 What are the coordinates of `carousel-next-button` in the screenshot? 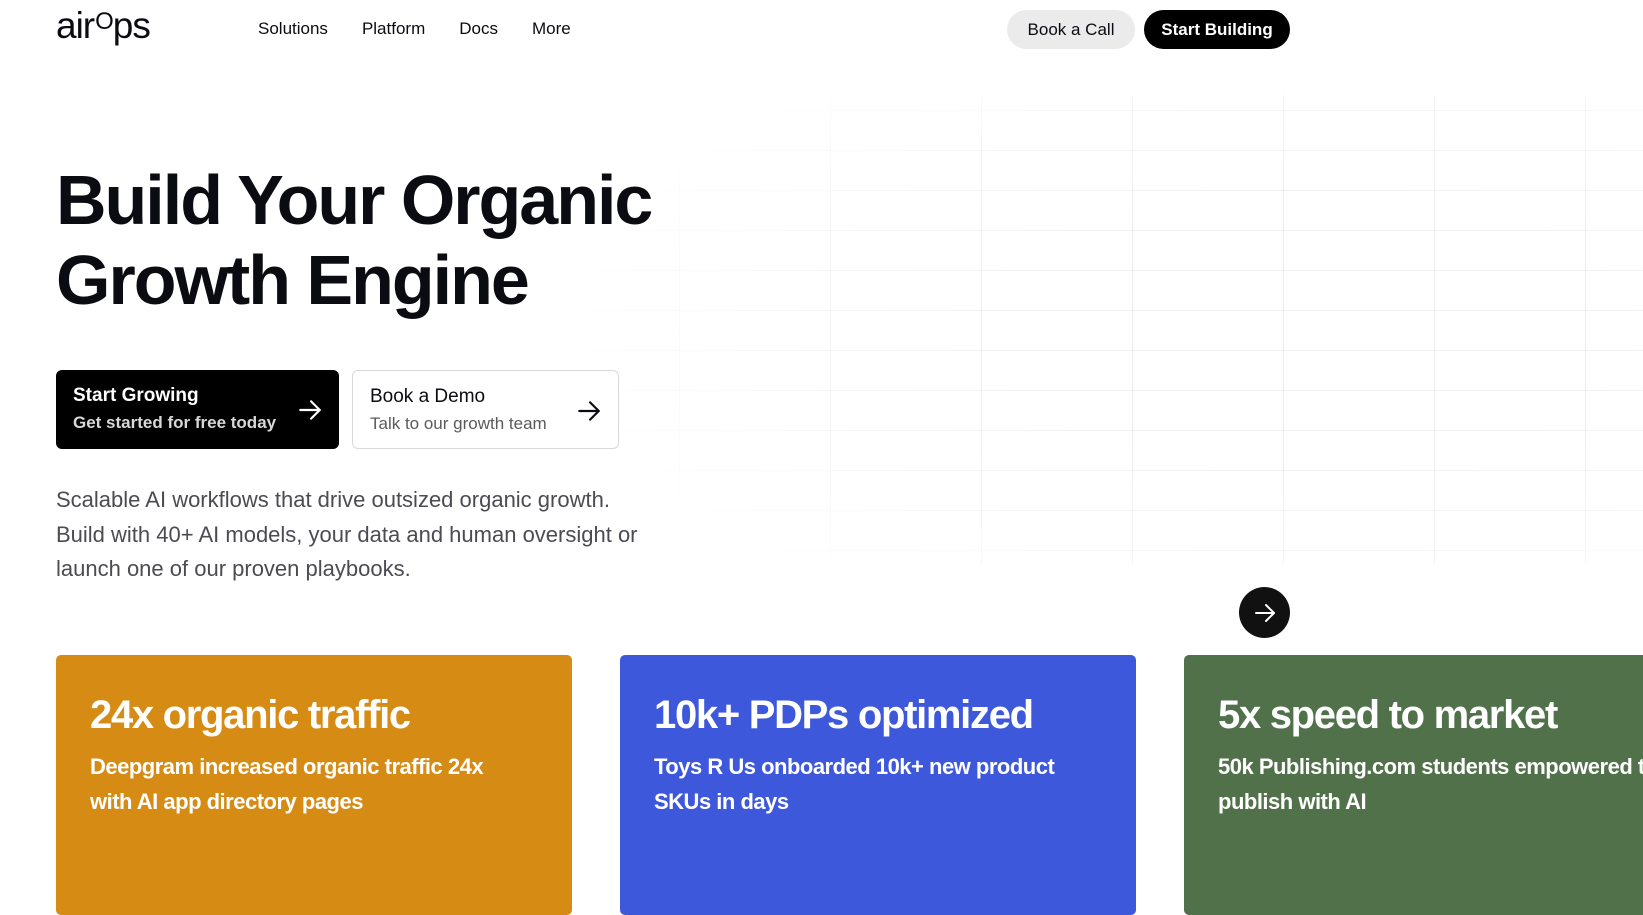 It's located at (1264, 612).